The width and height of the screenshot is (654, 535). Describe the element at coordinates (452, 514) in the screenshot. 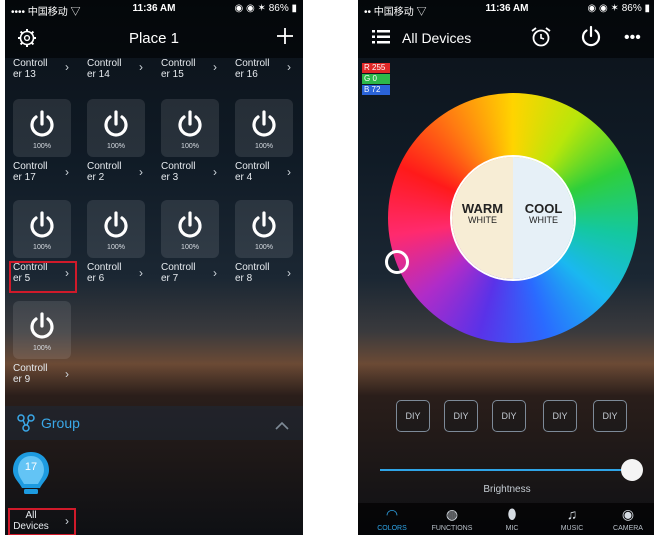

I see `functions-icon: ◍` at that location.